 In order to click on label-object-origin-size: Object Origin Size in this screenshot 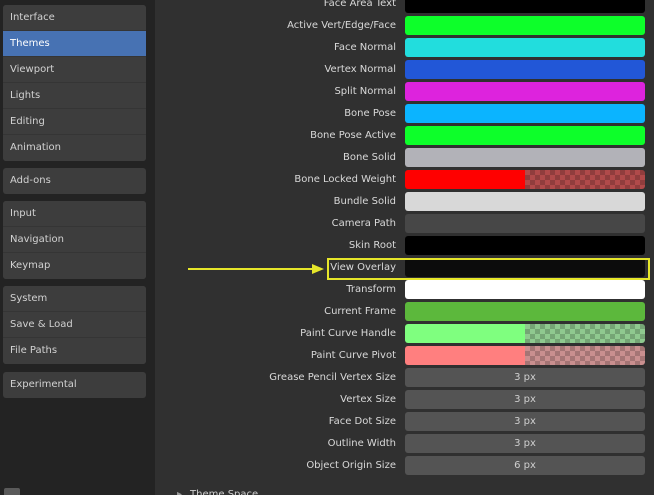, I will do `click(351, 465)`.